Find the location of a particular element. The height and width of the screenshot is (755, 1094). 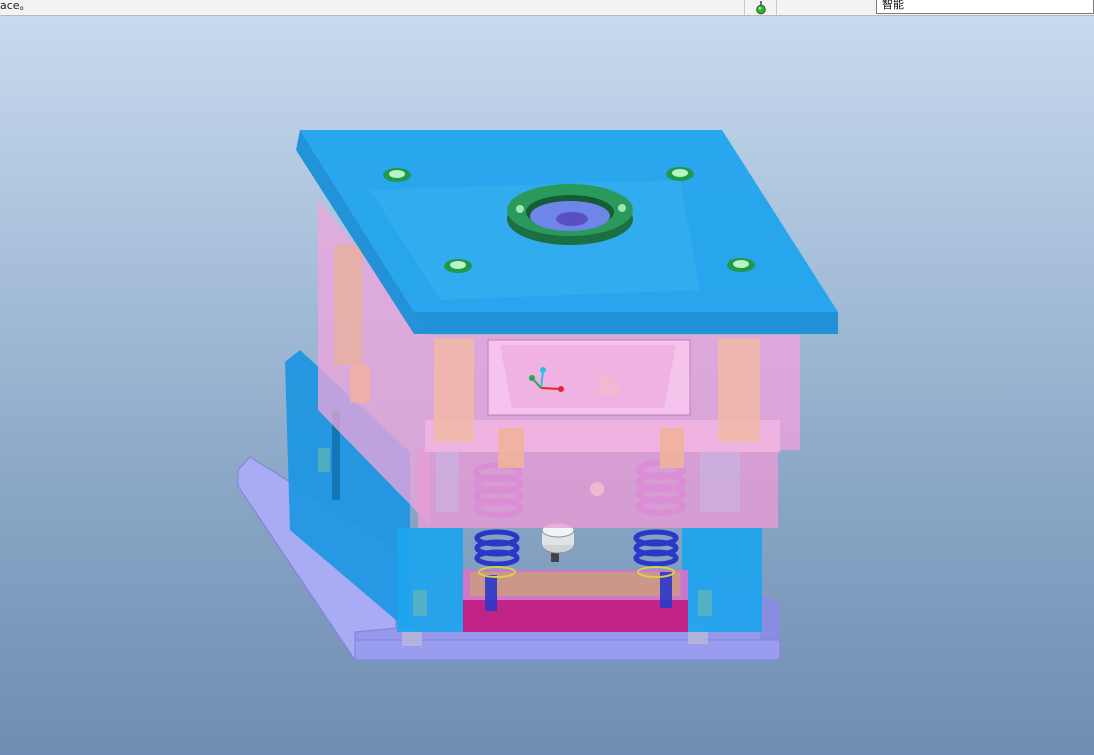

status-bar: ace。 智能 is located at coordinates (547, 8).